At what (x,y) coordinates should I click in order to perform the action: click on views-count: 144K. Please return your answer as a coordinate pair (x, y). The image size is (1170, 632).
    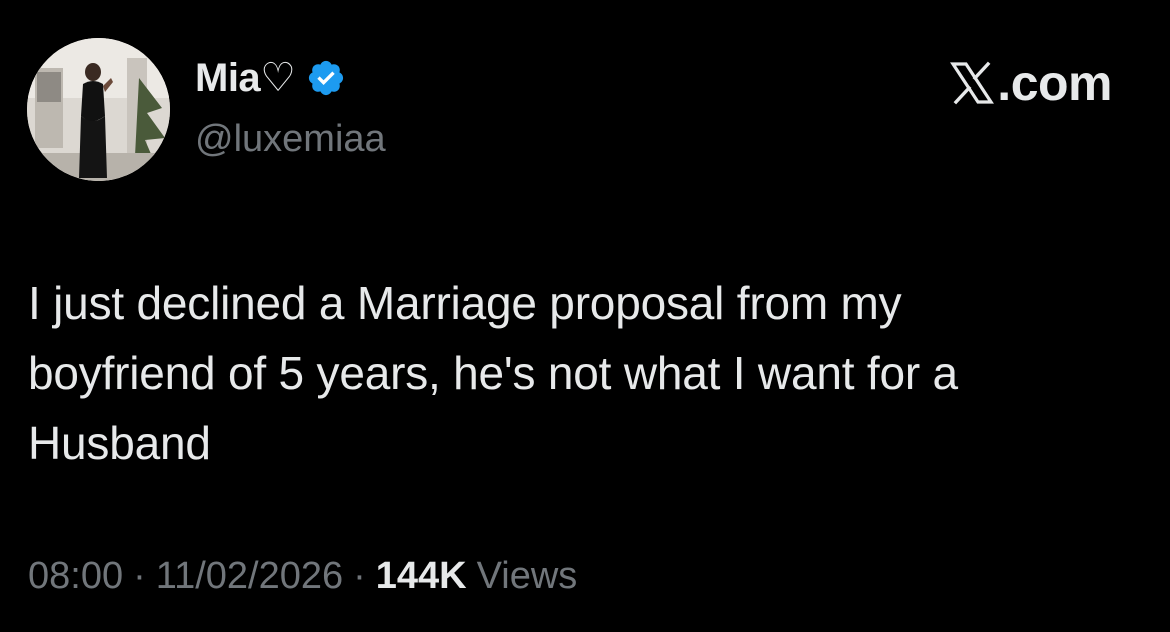
    Looking at the image, I should click on (421, 576).